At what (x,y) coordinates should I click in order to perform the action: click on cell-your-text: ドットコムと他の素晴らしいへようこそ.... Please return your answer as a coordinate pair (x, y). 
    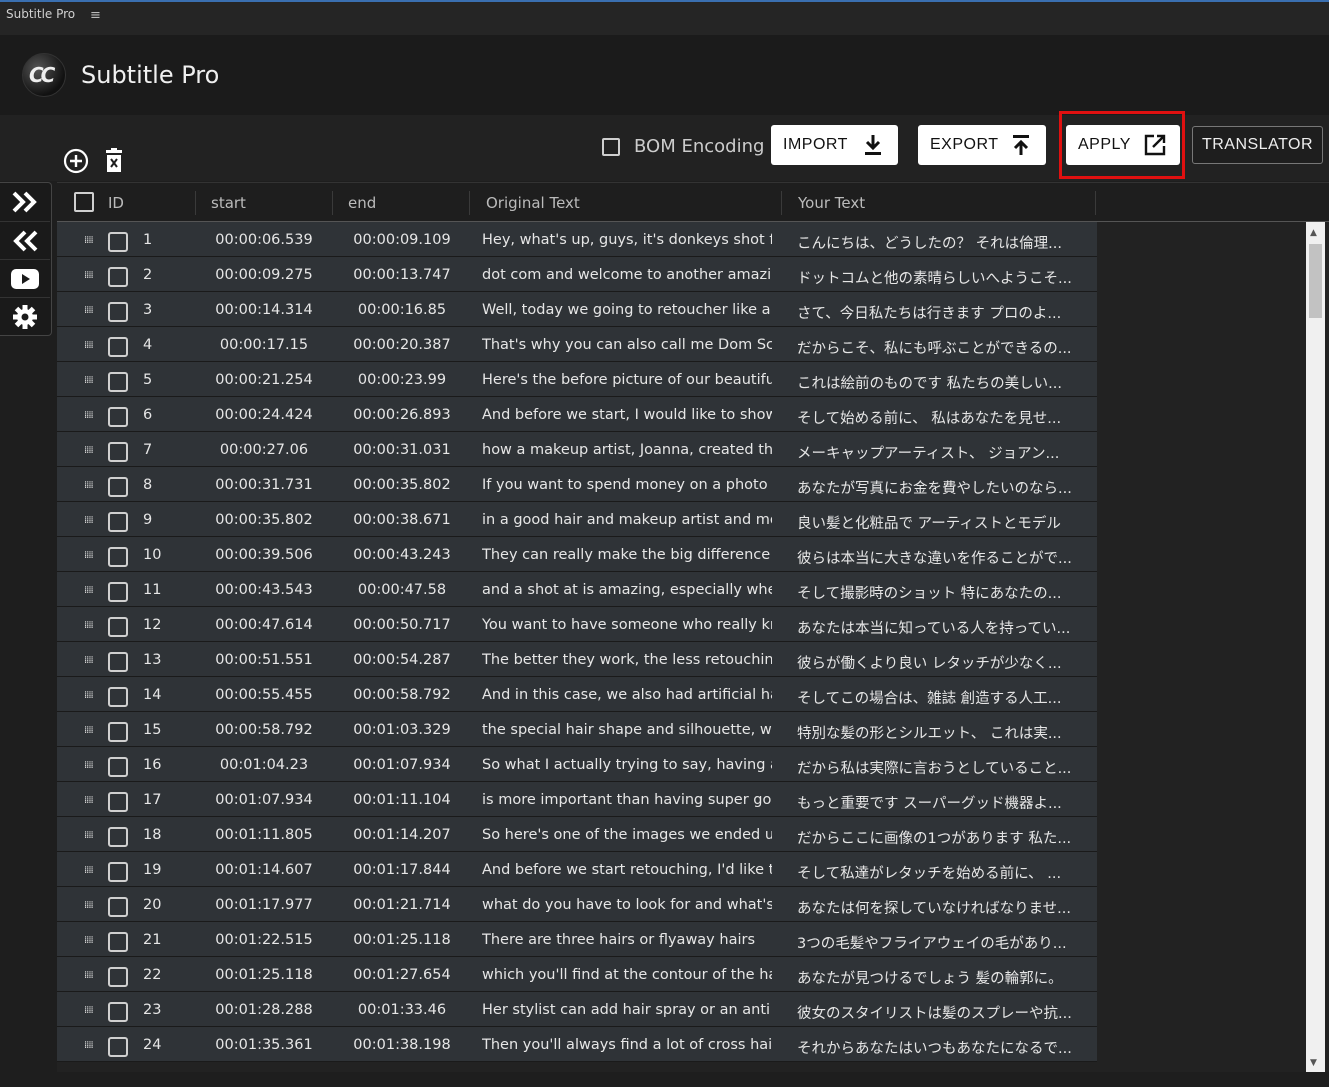
    Looking at the image, I should click on (939, 277).